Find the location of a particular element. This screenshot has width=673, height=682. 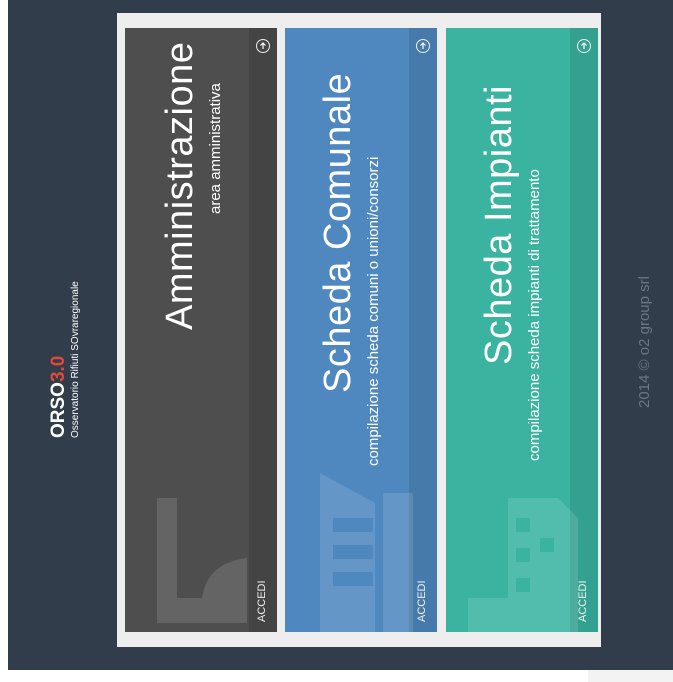

brand-name: ORSO is located at coordinates (58, 410).